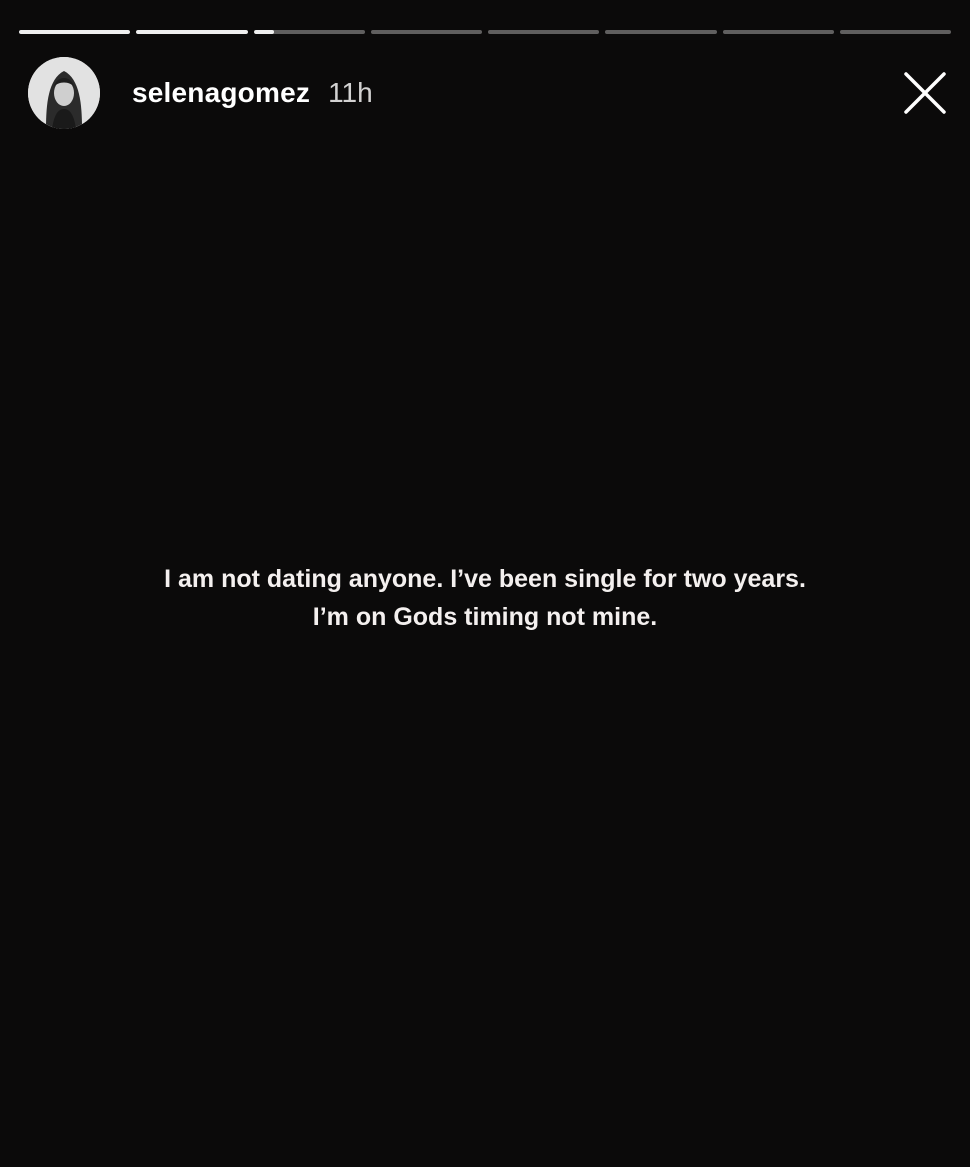 Image resolution: width=970 pixels, height=1167 pixels. I want to click on story-timestamp: 11h, so click(350, 92).